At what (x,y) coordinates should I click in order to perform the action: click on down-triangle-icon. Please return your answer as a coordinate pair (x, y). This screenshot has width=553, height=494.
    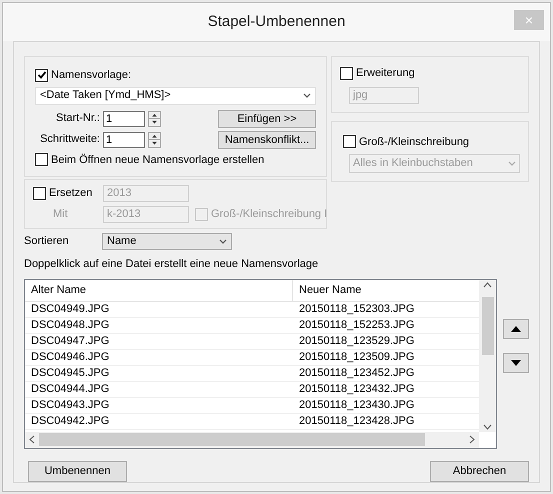
    Looking at the image, I should click on (516, 363).